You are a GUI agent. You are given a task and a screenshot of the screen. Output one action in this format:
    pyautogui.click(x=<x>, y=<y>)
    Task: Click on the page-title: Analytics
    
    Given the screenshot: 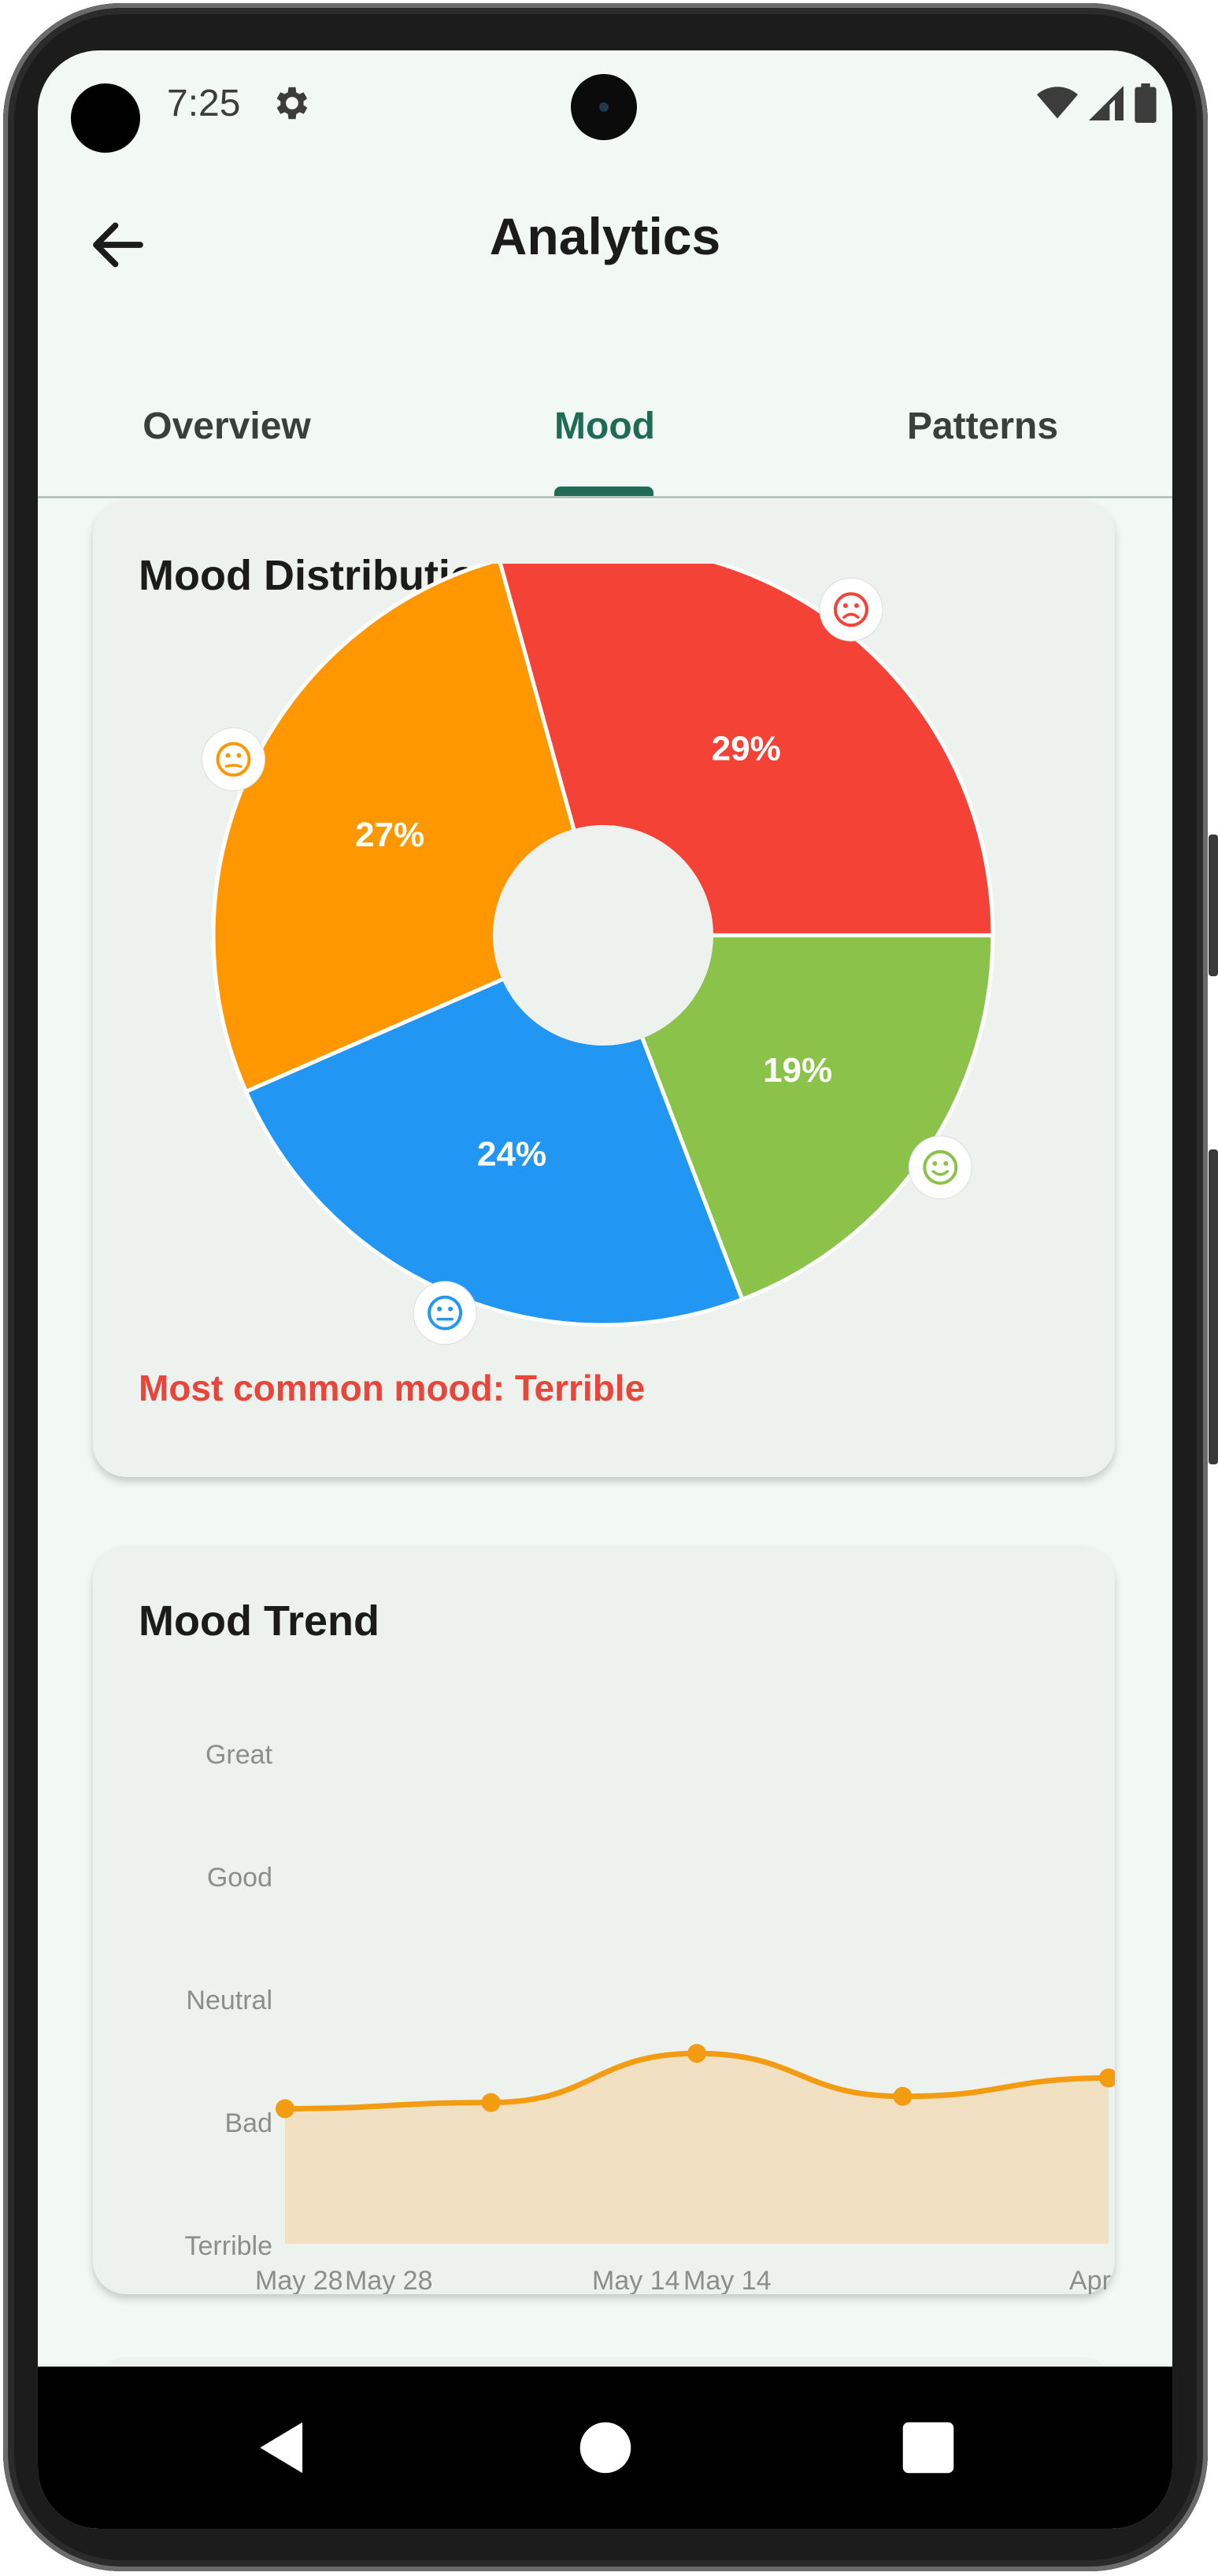 What is the action you would take?
    pyautogui.click(x=605, y=236)
    